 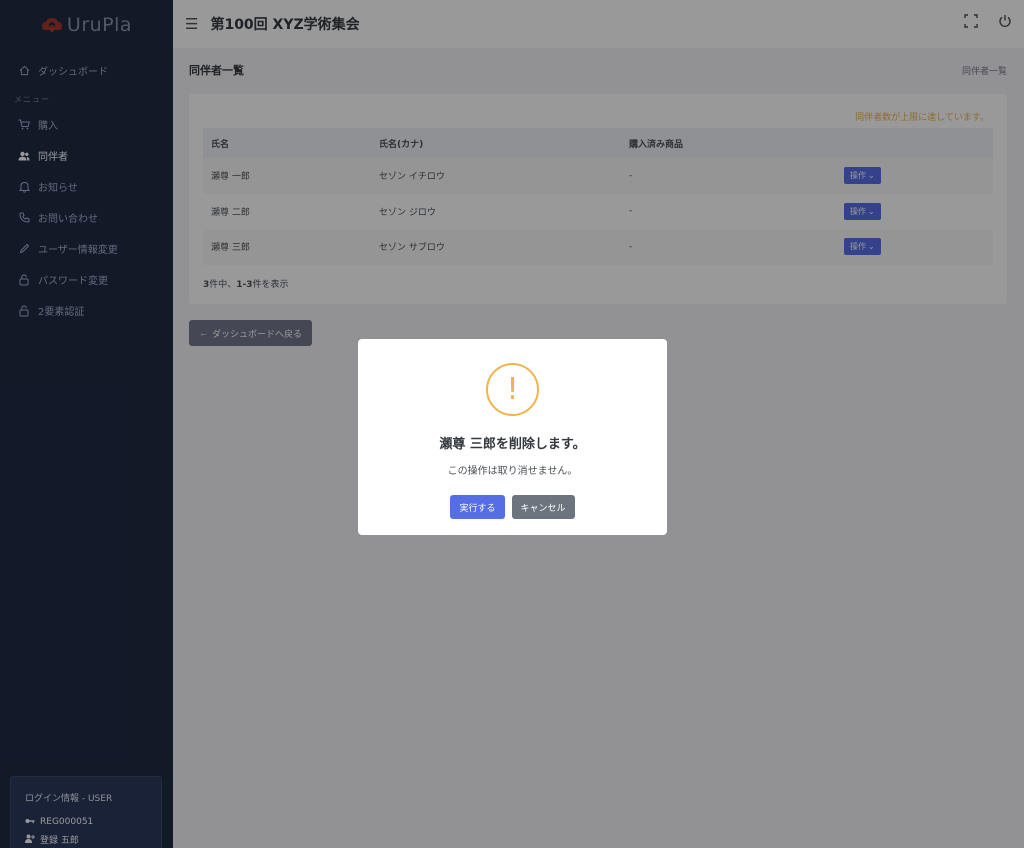 I want to click on dialog-title: 瀬尊 三郎を削除します。, so click(x=512, y=444).